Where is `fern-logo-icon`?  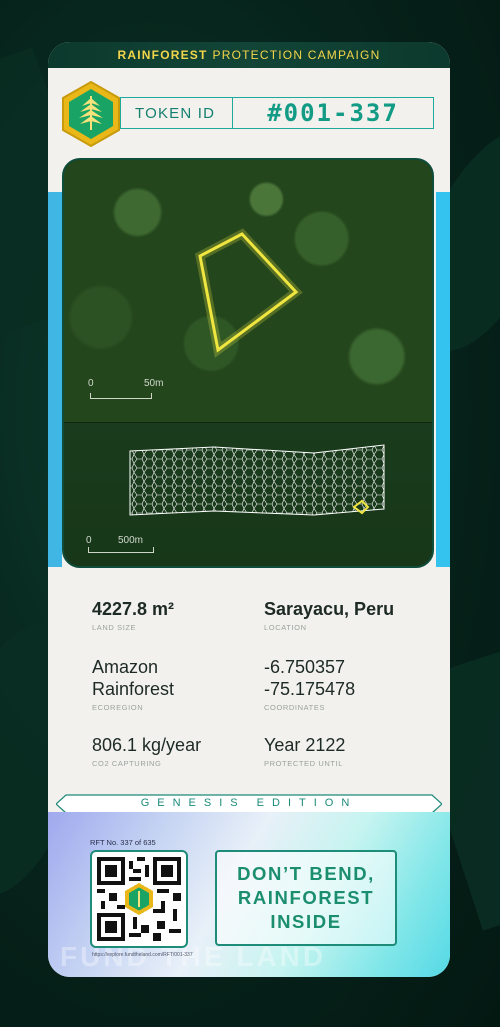
fern-logo-icon is located at coordinates (91, 114).